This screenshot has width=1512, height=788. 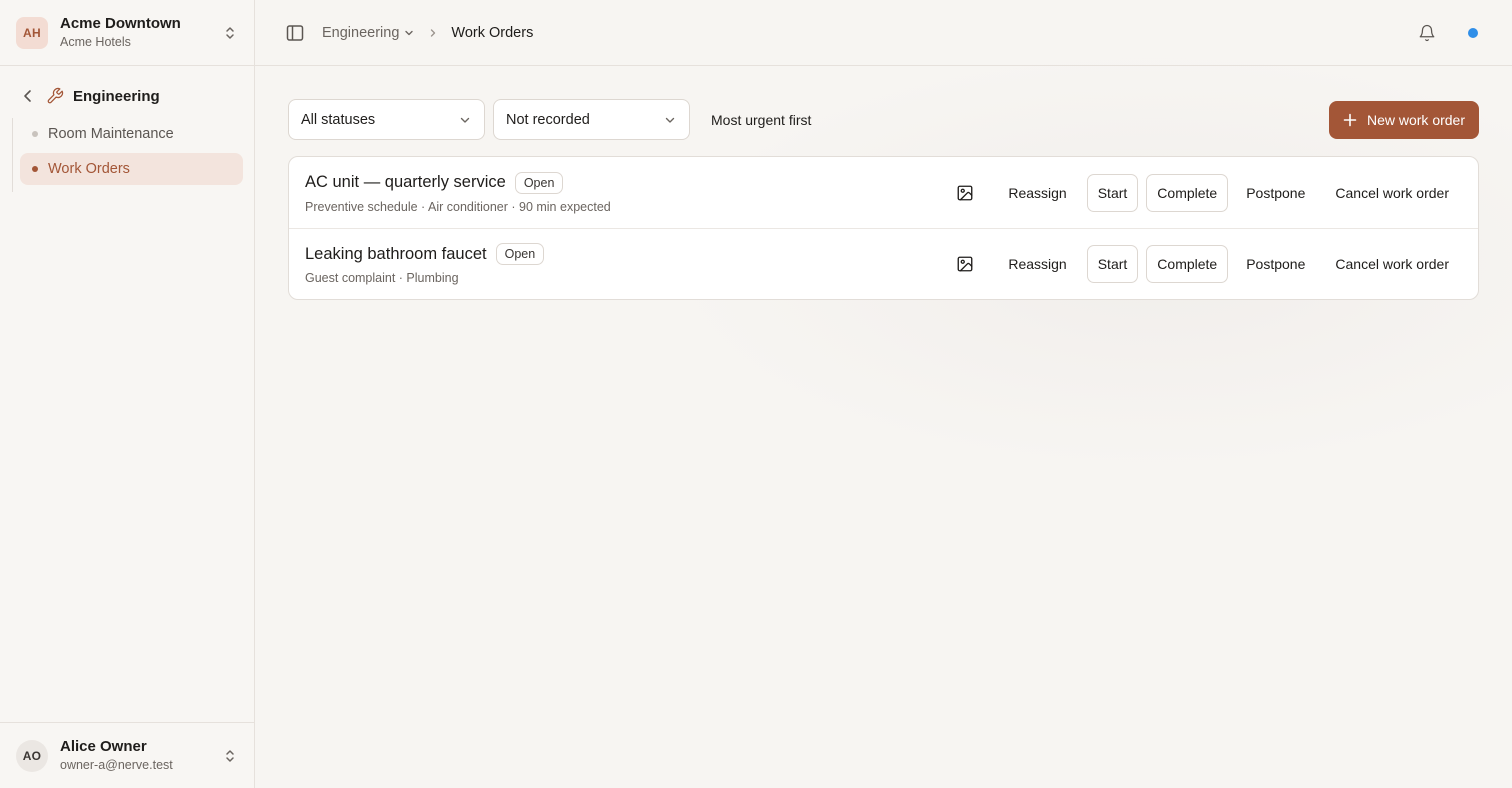 I want to click on sidebar-item-label: Room Maintenance, so click(x=111, y=134).